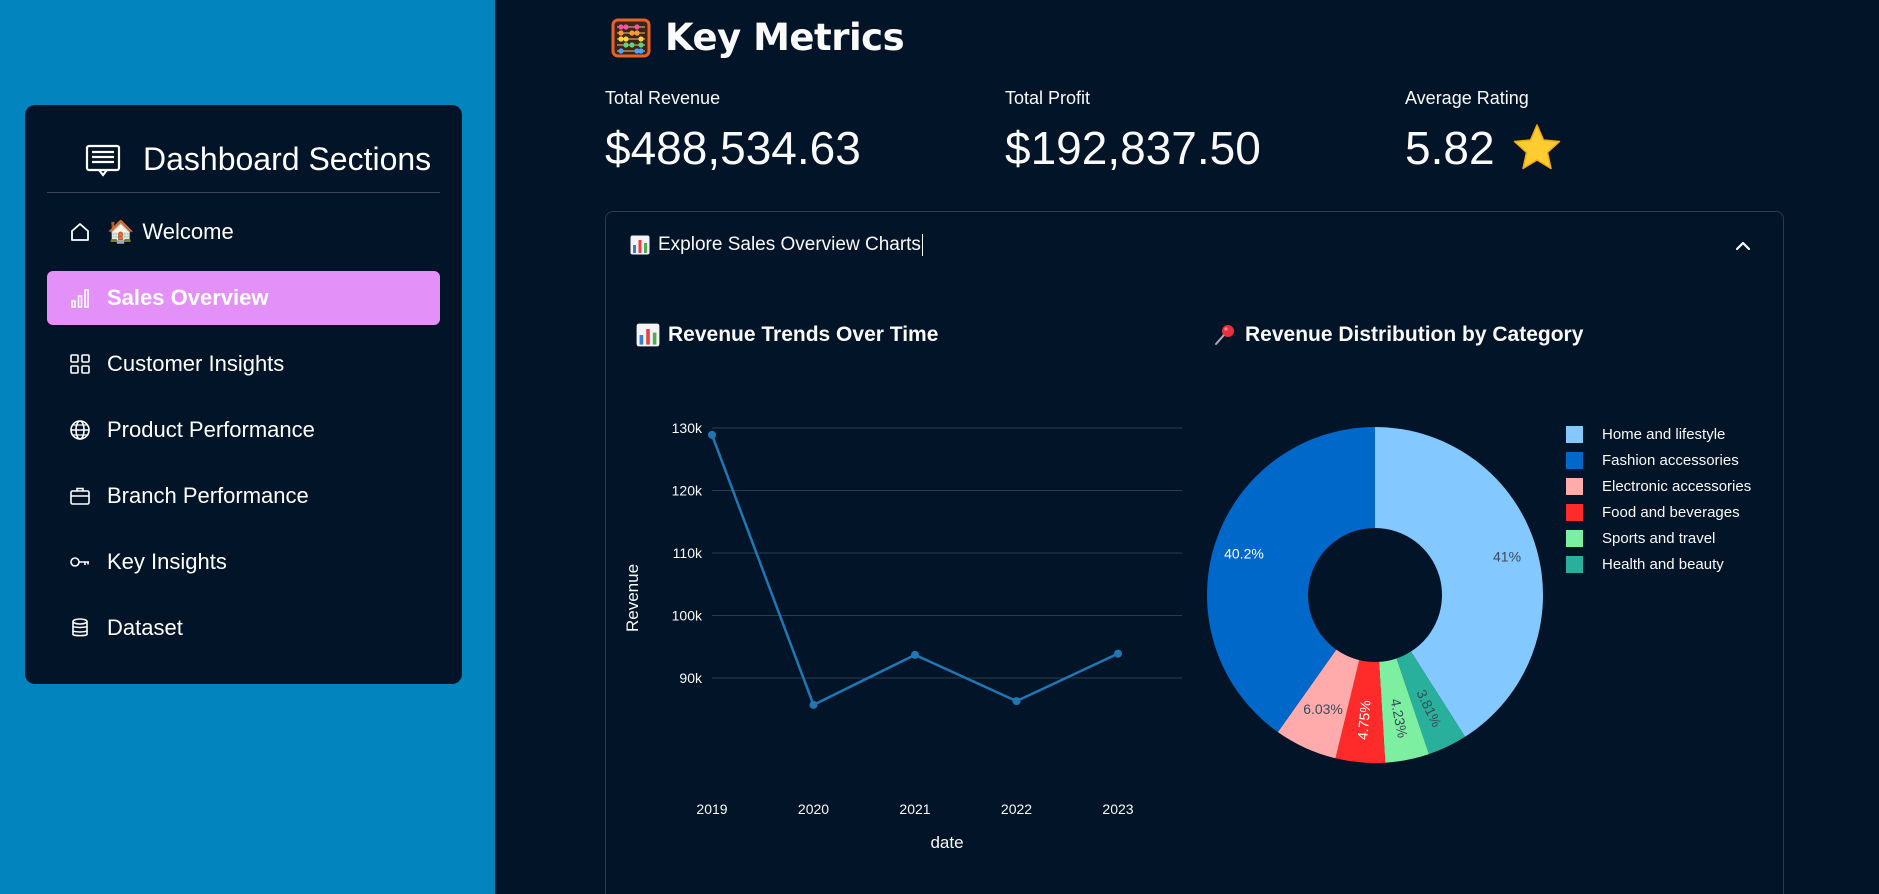 The image size is (1879, 894). I want to click on sidebar-item-label: Welcome, so click(188, 231).